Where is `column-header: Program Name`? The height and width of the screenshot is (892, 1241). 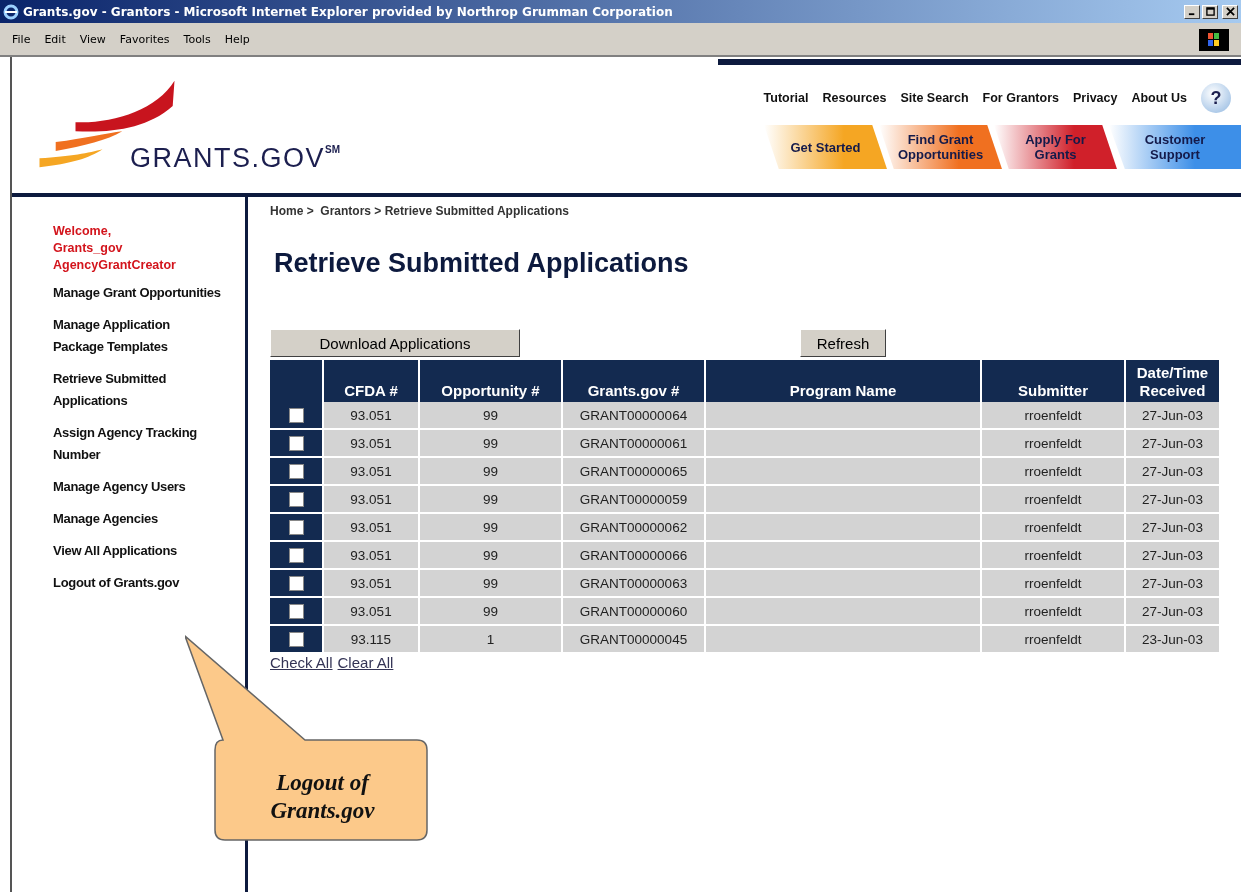
column-header: Program Name is located at coordinates (843, 381).